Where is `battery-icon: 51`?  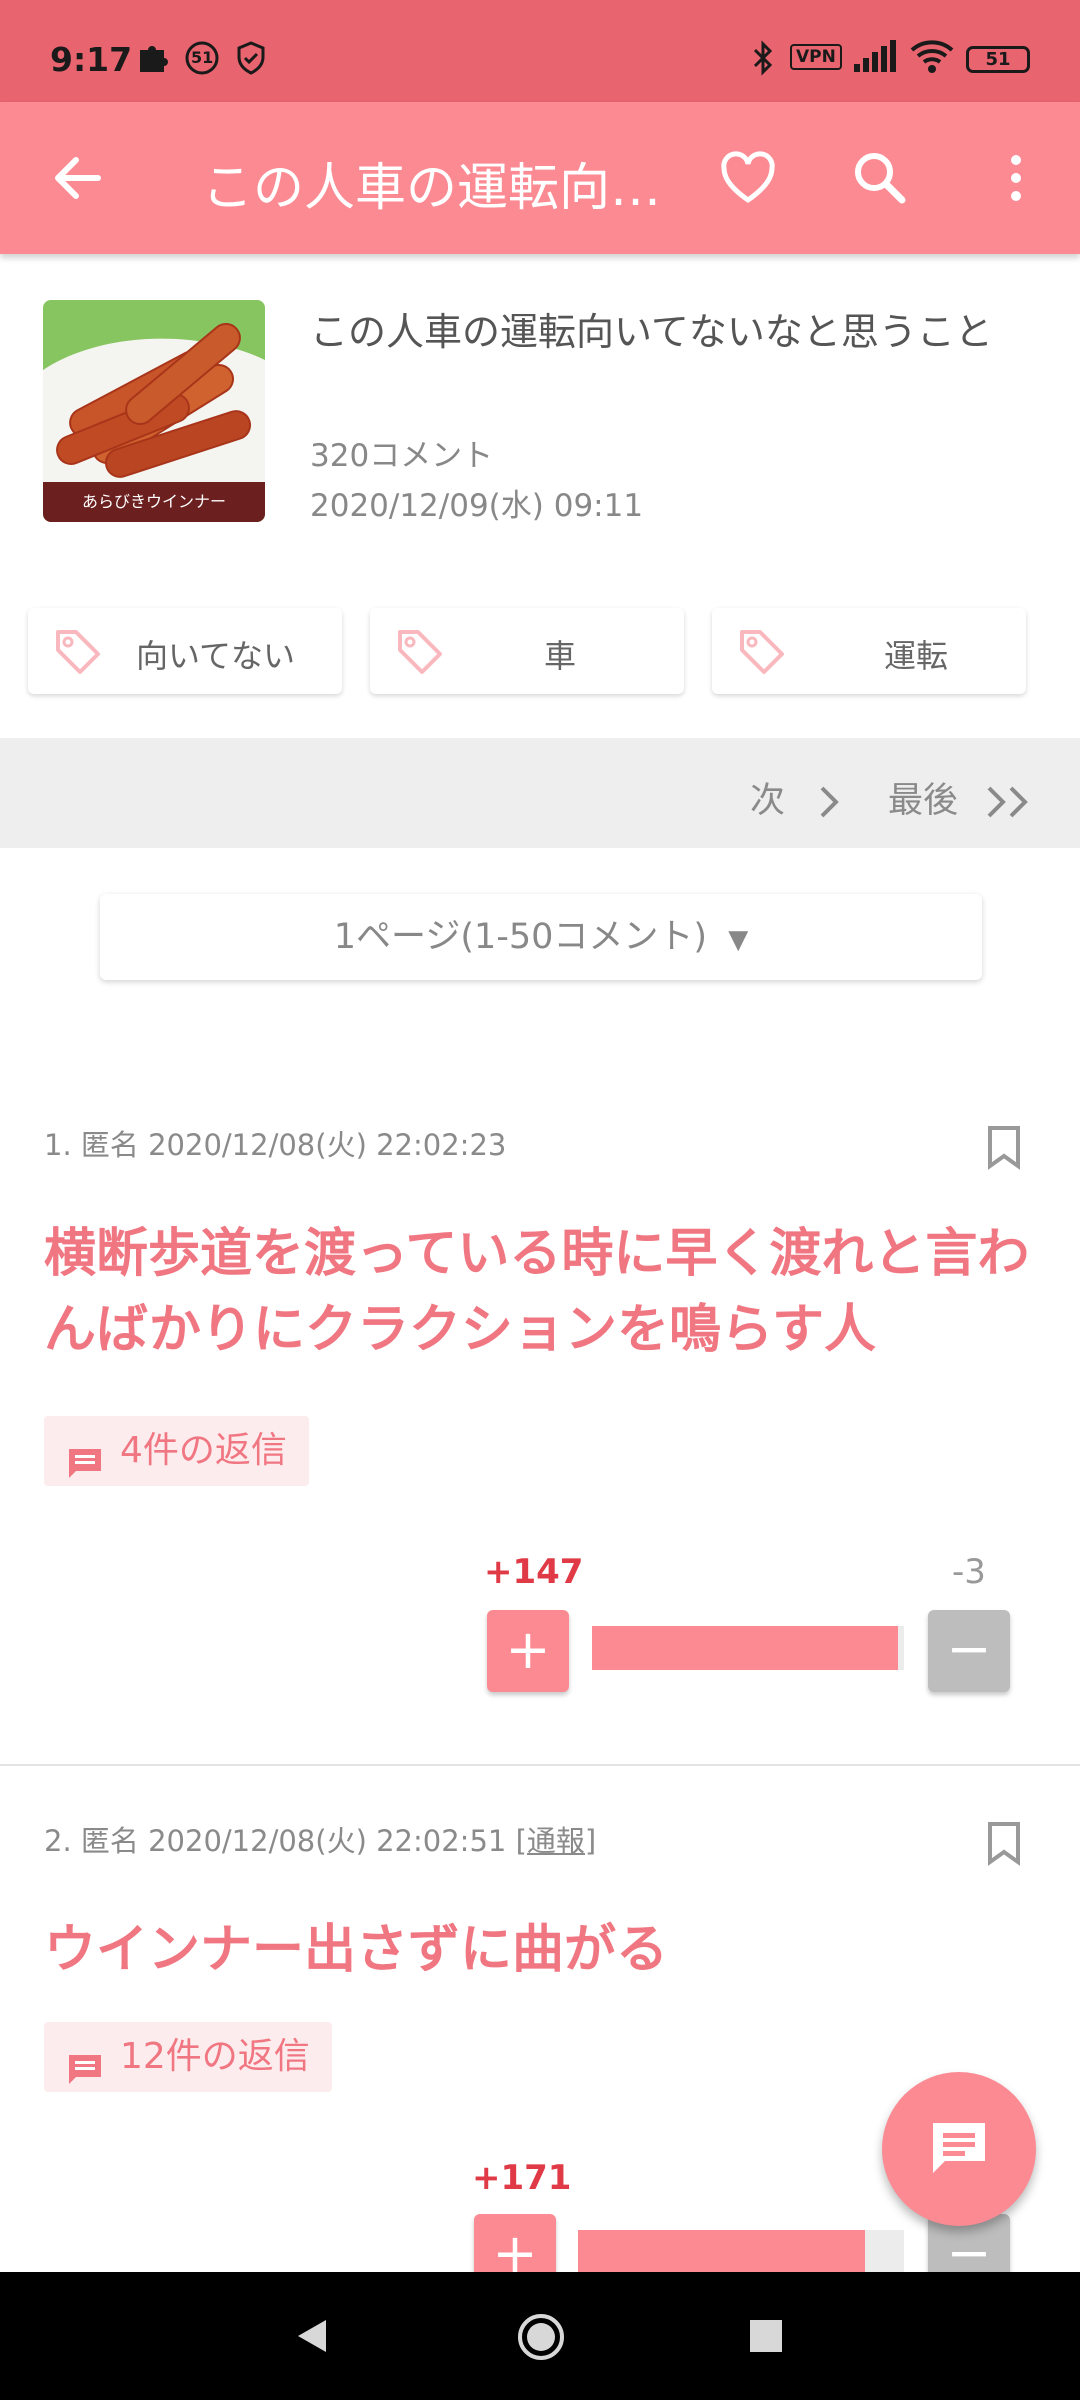
battery-icon: 51 is located at coordinates (998, 59).